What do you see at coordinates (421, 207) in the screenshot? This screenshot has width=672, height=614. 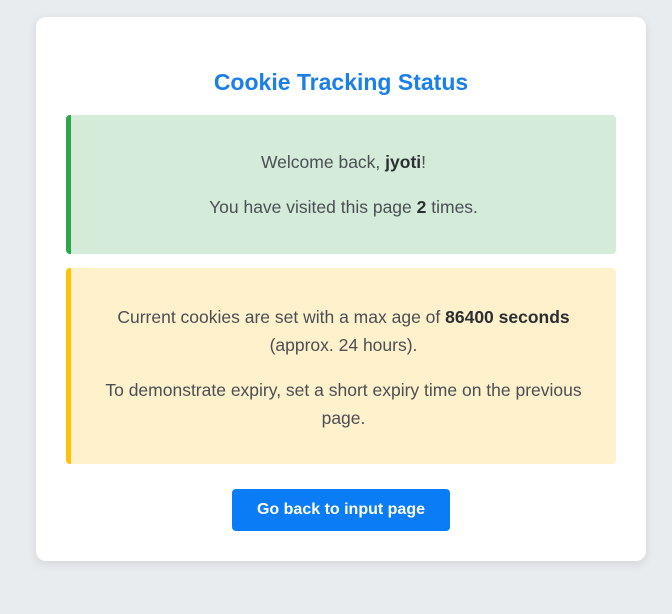 I see `visit-count: 2` at bounding box center [421, 207].